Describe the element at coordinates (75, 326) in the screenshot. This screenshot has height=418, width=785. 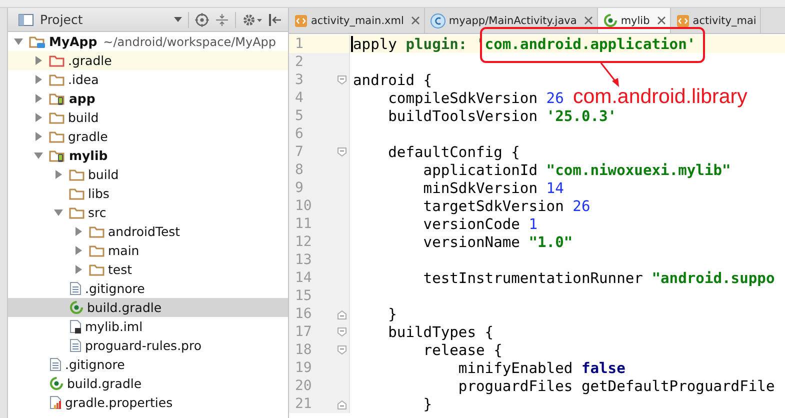
I see `module-file-icon` at that location.